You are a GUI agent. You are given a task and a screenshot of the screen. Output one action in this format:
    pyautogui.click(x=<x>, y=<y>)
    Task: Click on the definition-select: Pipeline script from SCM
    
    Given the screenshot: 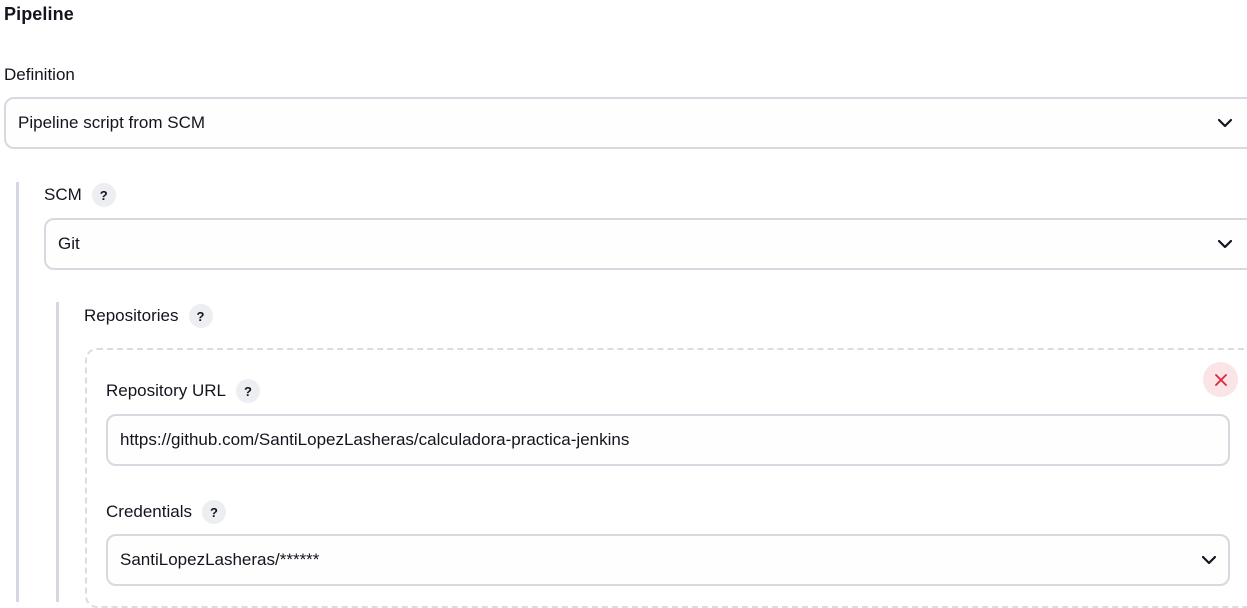 What is the action you would take?
    pyautogui.click(x=625, y=123)
    